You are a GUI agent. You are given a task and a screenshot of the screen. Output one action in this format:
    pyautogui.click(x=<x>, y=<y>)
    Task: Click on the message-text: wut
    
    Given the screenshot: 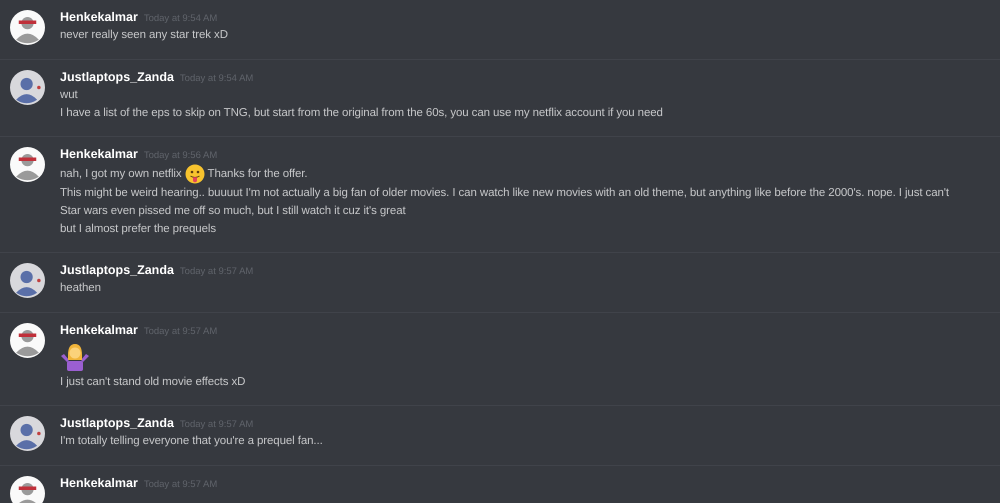 What is the action you would take?
    pyautogui.click(x=69, y=96)
    